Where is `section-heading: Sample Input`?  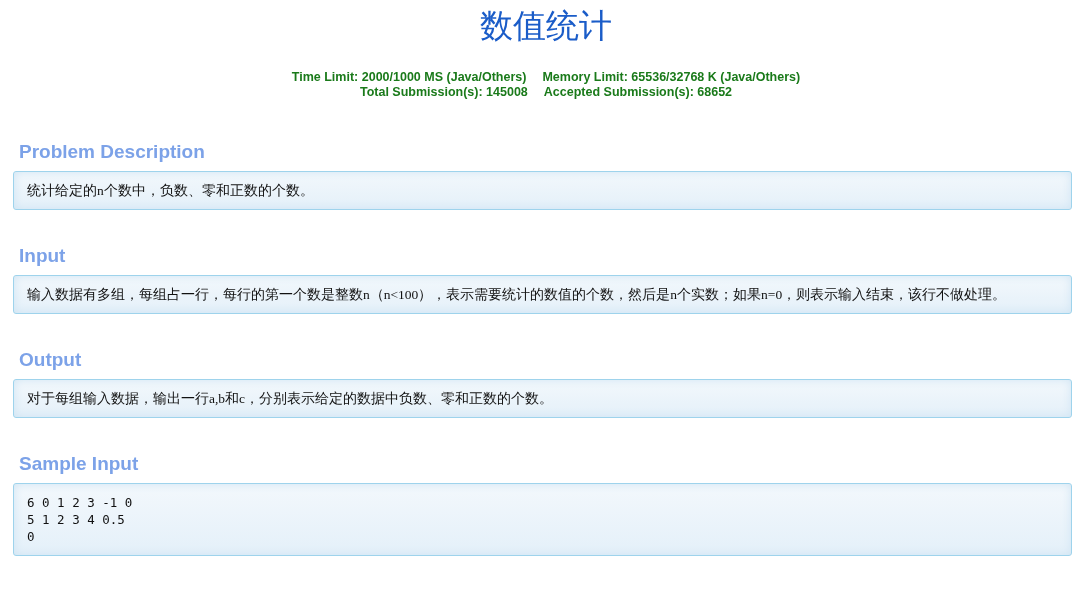 section-heading: Sample Input is located at coordinates (79, 464).